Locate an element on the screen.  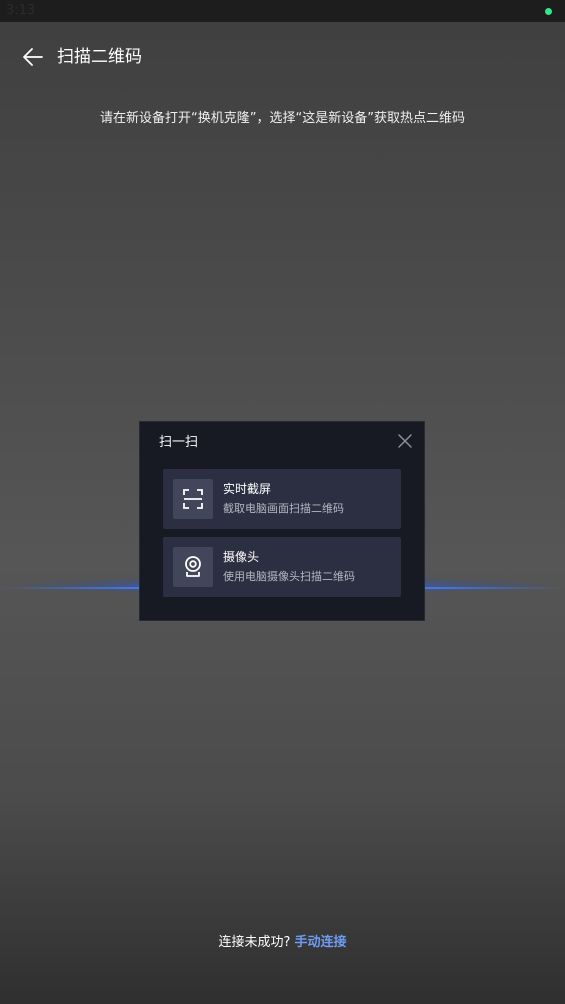
option-realtime-screenshot: 实时截屏 截取电脑画面扫描二维码 is located at coordinates (282, 499).